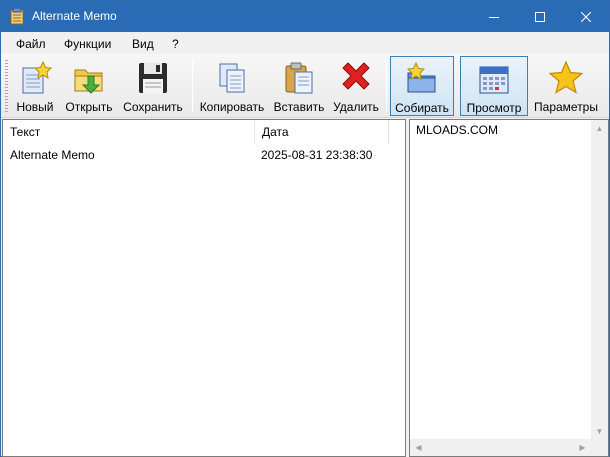 Image resolution: width=610 pixels, height=457 pixels. I want to click on close-icon, so click(586, 16).